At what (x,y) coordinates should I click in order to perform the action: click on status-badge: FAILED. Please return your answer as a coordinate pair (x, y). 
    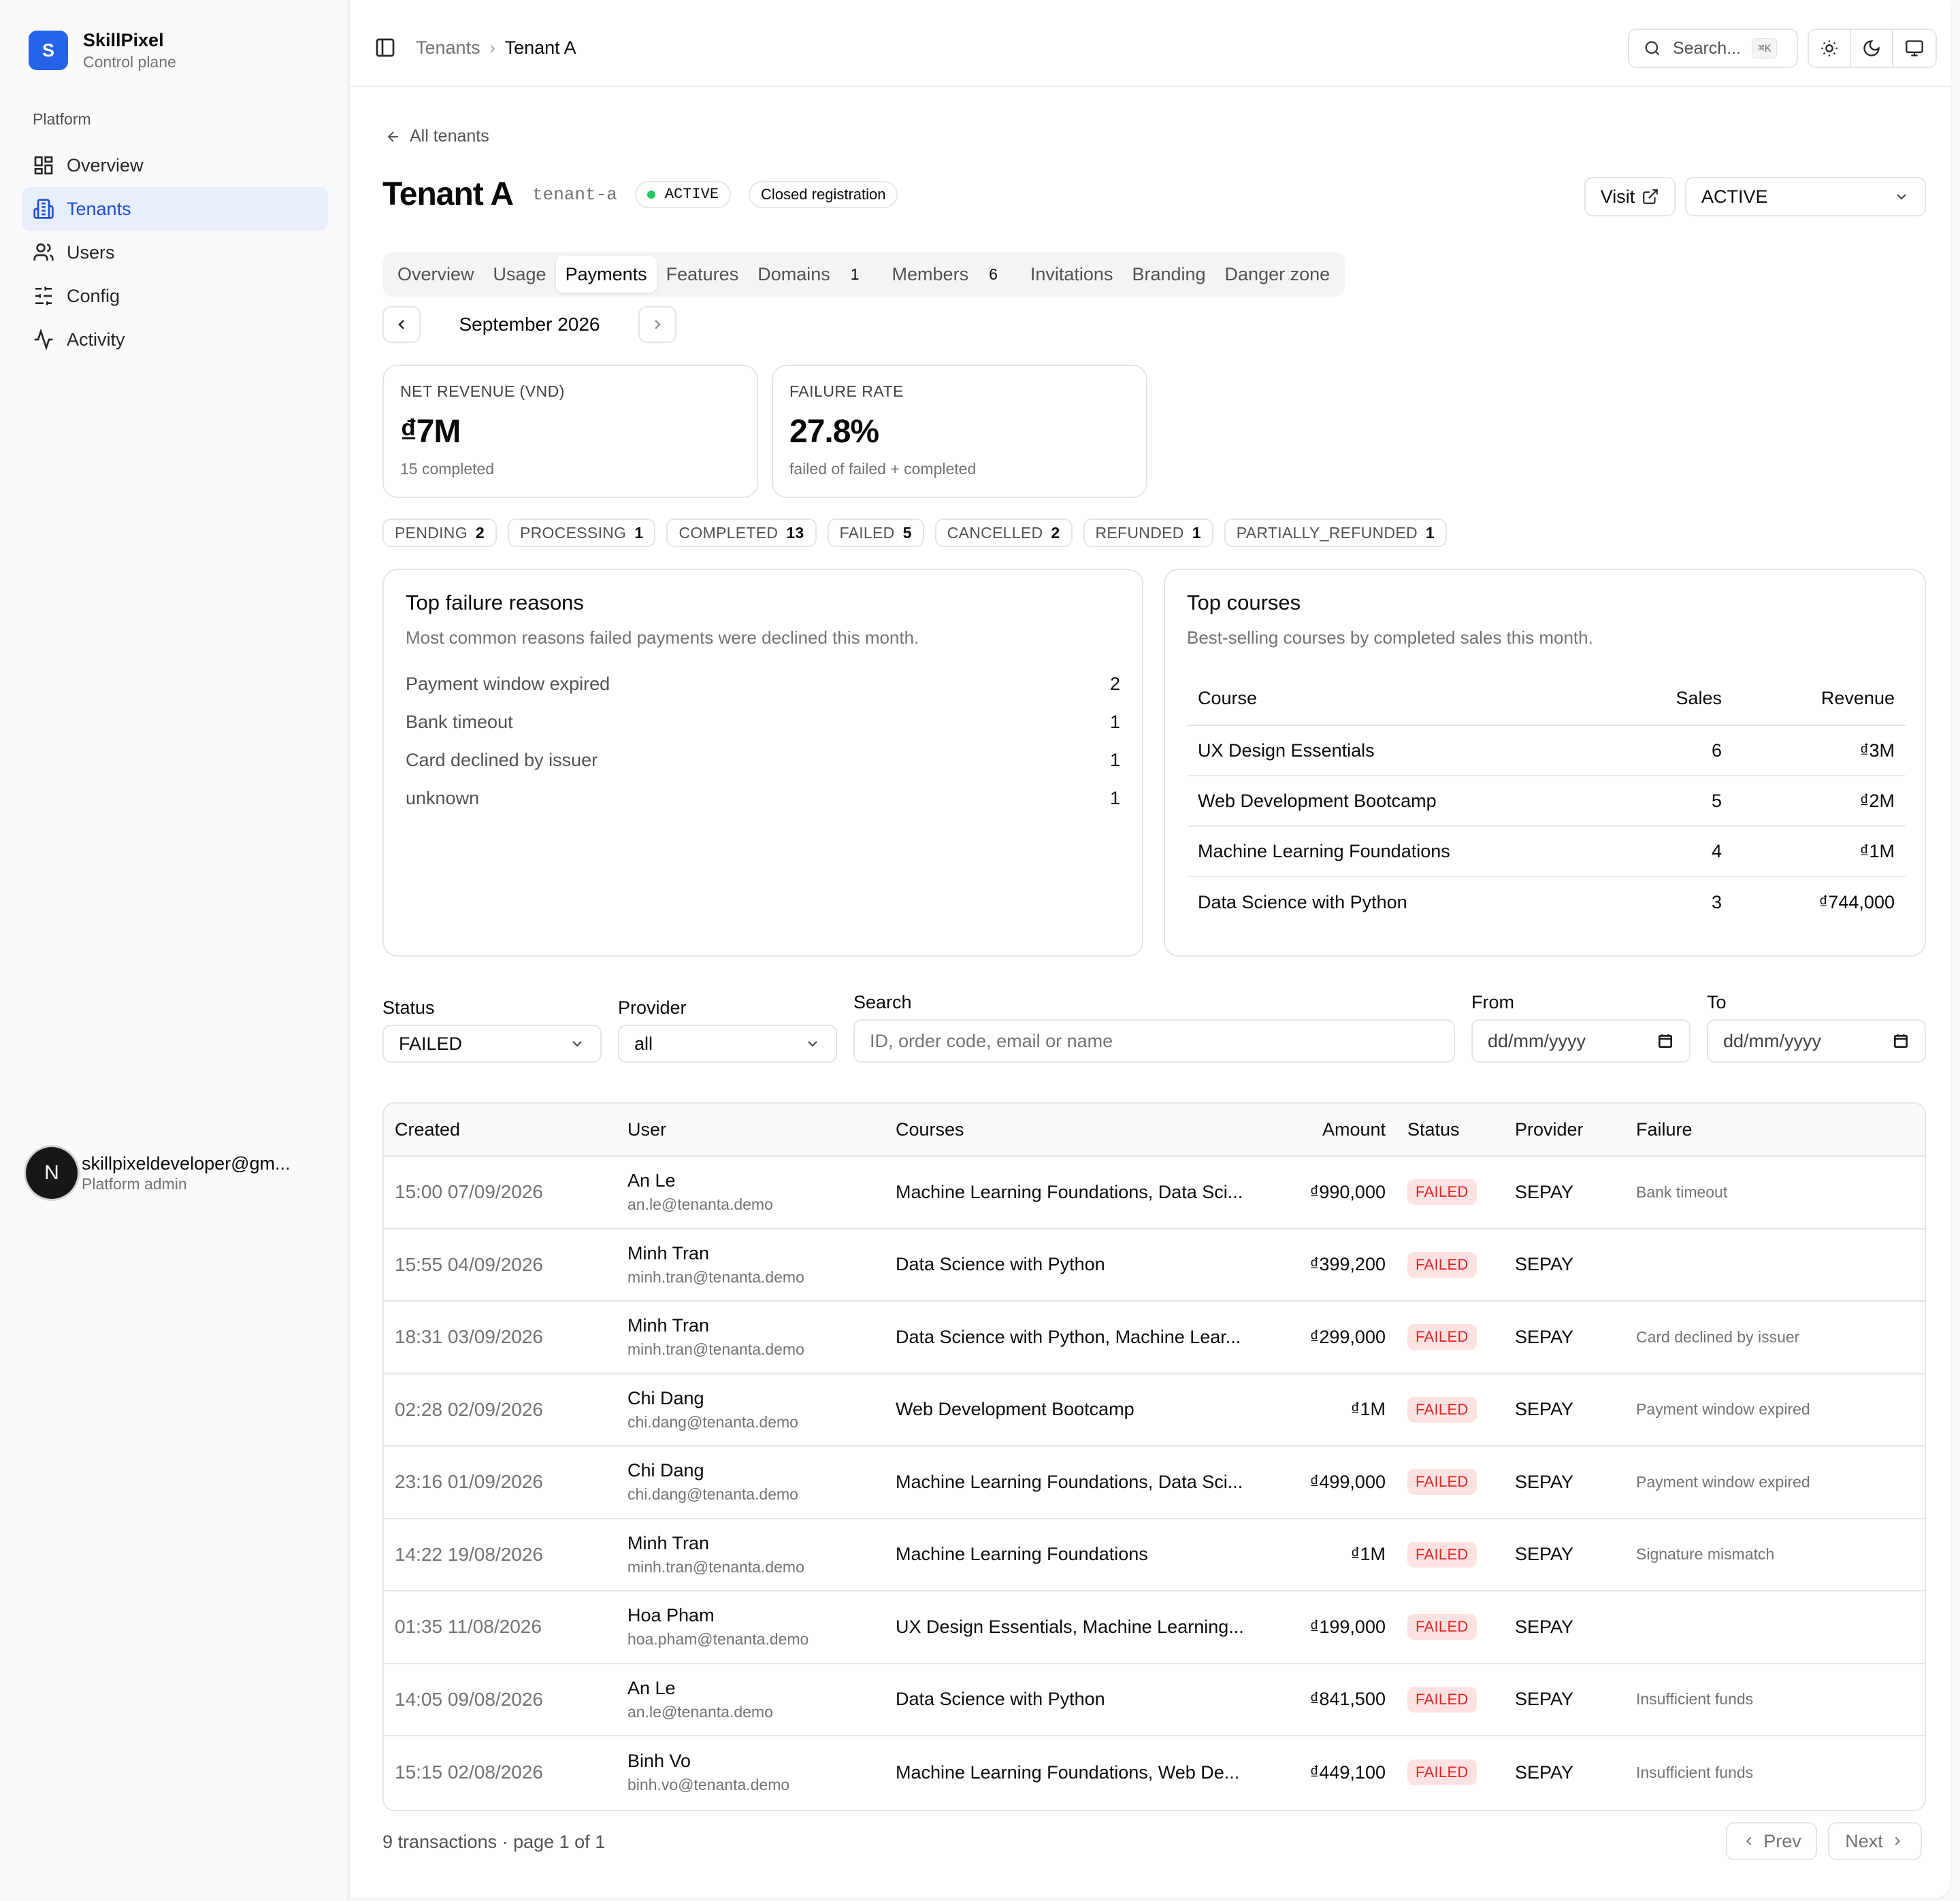
    Looking at the image, I should click on (1442, 1554).